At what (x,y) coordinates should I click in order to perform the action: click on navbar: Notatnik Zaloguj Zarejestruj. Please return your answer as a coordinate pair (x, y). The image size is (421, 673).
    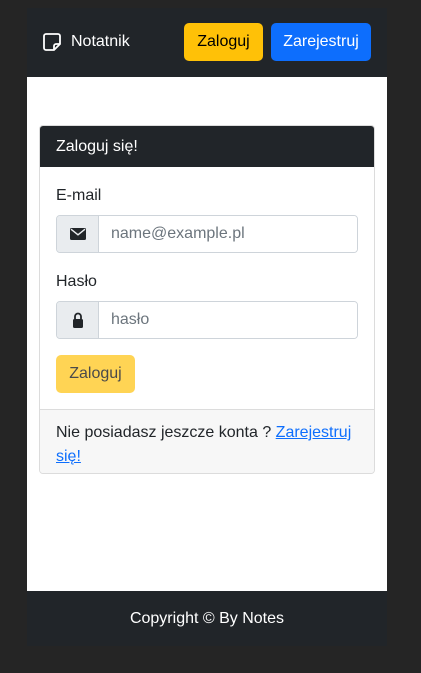
    Looking at the image, I should click on (207, 42).